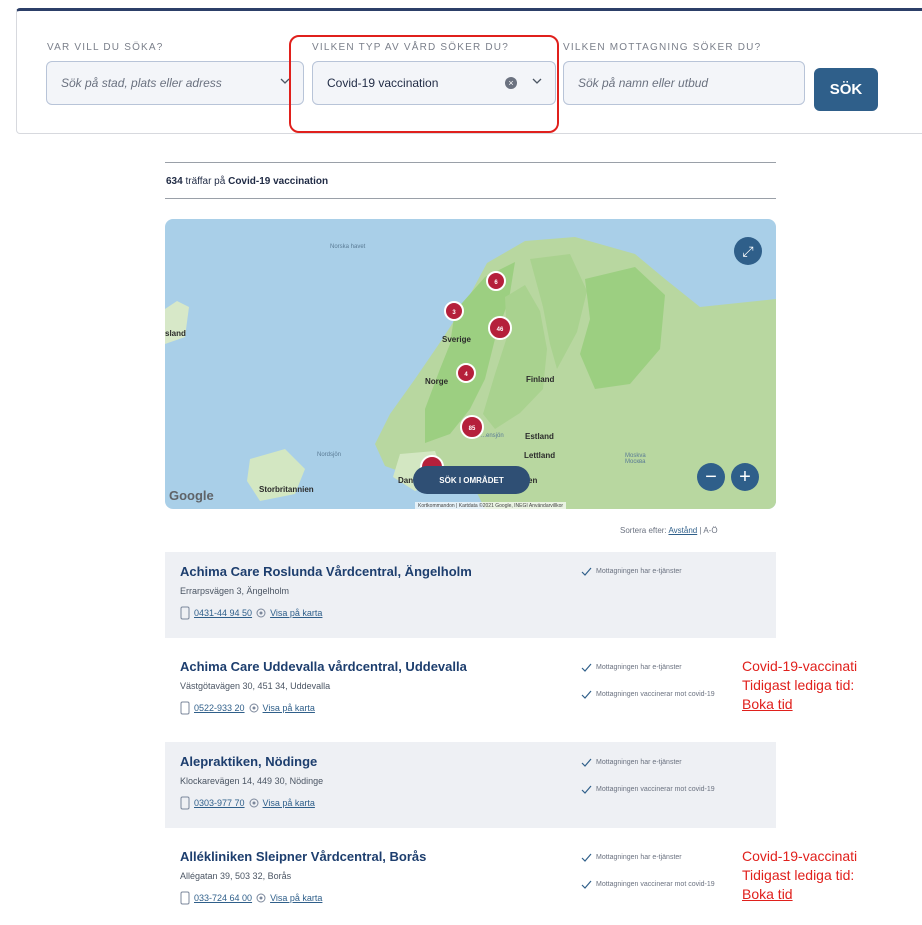 The height and width of the screenshot is (925, 922). I want to click on result-number: 634, so click(174, 181).